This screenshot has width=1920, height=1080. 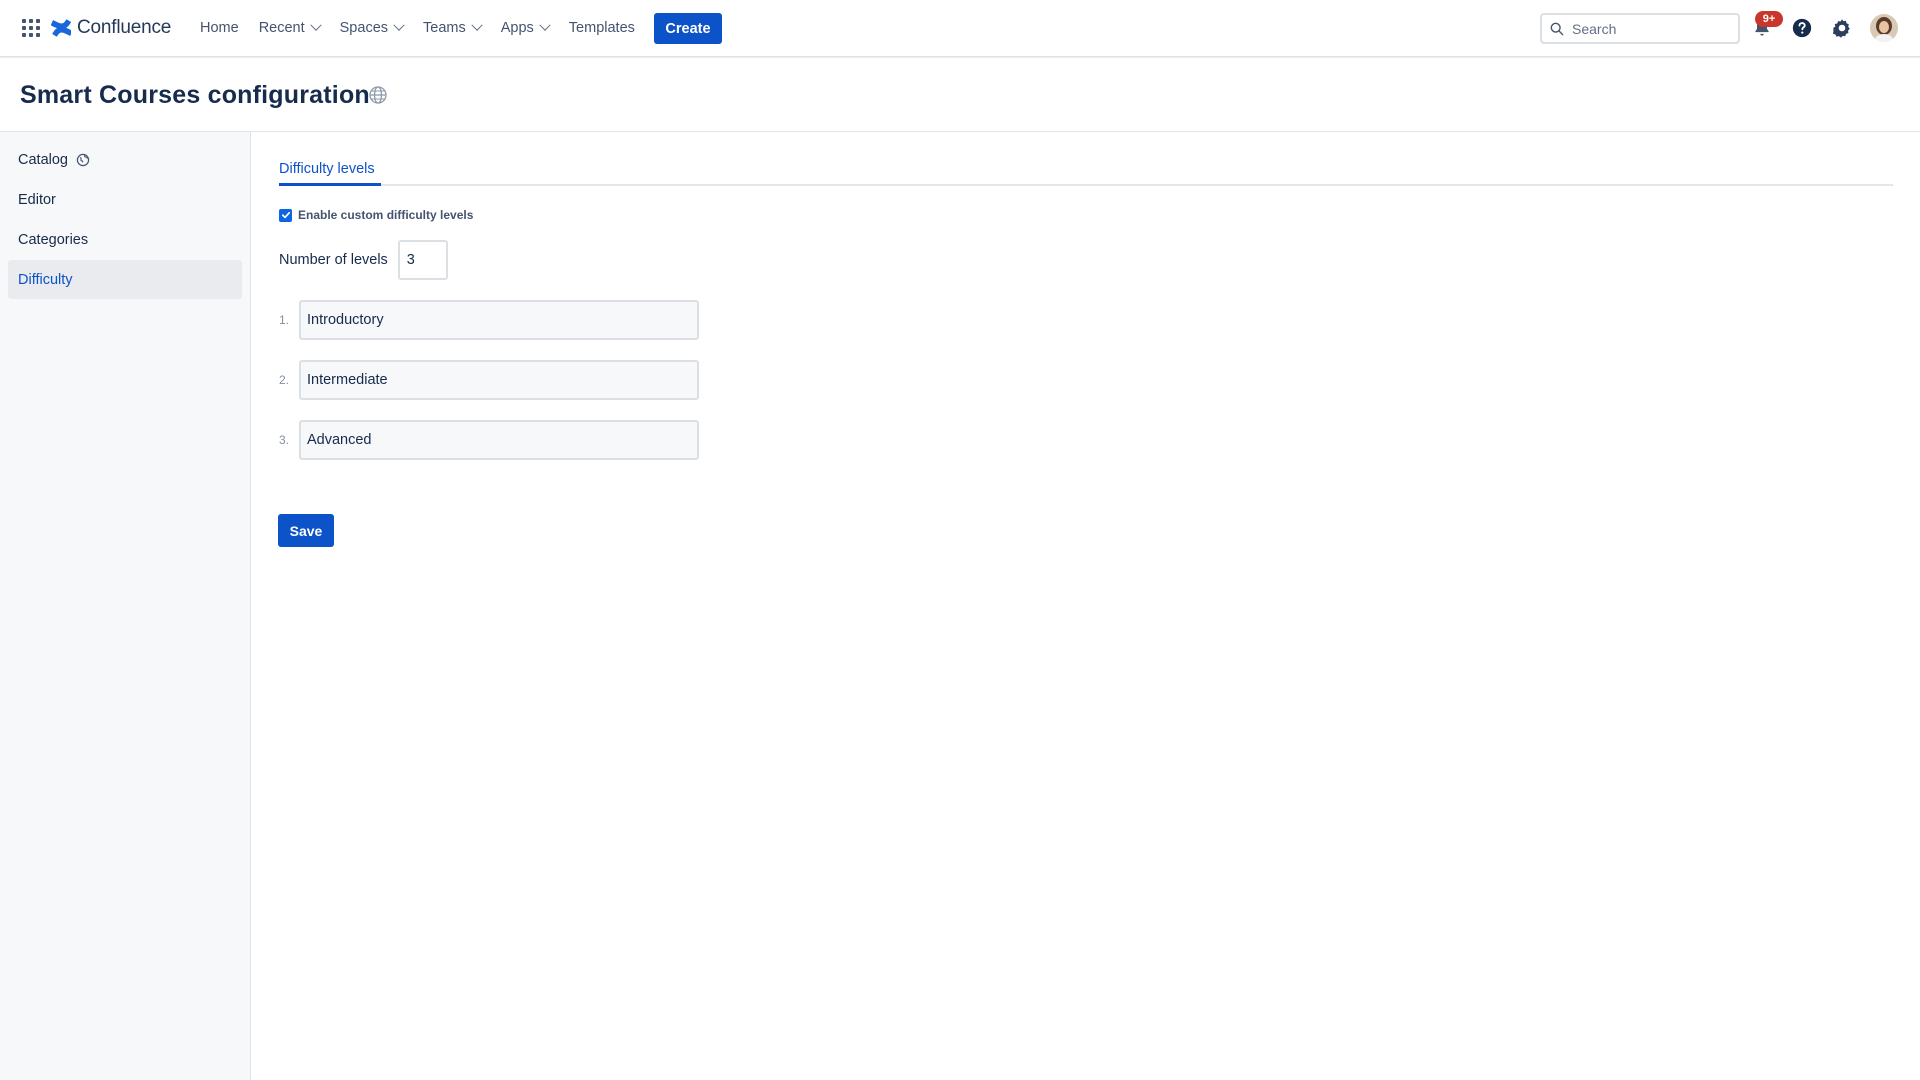 I want to click on sidebar-item-label: Categories, so click(x=53, y=239).